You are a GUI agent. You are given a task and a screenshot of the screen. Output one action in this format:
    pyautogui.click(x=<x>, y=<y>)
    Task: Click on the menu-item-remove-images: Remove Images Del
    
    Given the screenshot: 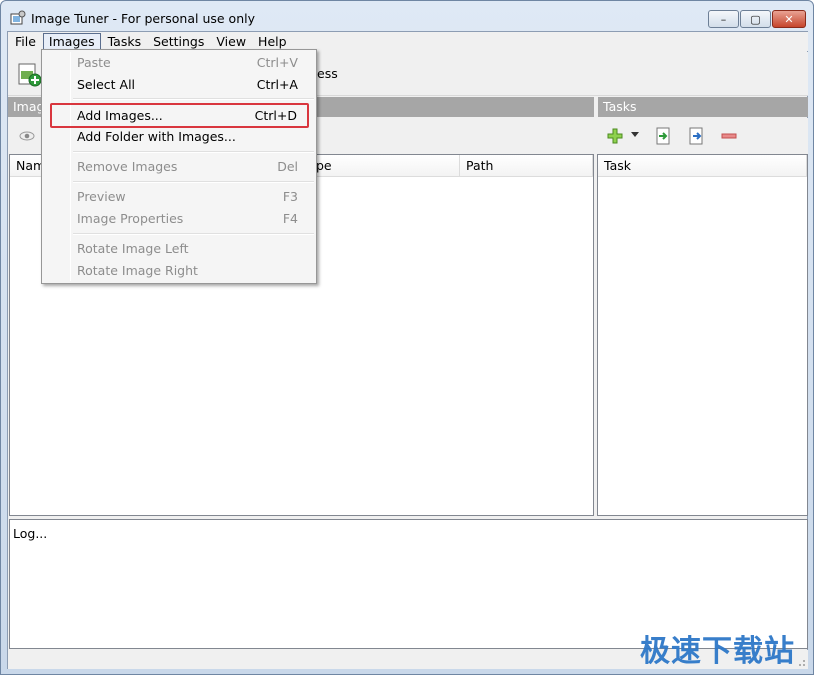 What is the action you would take?
    pyautogui.click(x=179, y=167)
    